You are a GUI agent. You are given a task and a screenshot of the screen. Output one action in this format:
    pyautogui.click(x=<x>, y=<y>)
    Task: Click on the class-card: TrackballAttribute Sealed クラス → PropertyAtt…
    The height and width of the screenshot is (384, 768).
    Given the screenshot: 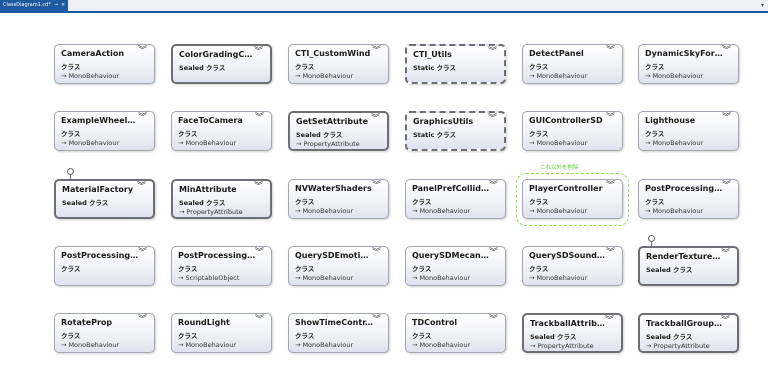 What is the action you would take?
    pyautogui.click(x=572, y=333)
    